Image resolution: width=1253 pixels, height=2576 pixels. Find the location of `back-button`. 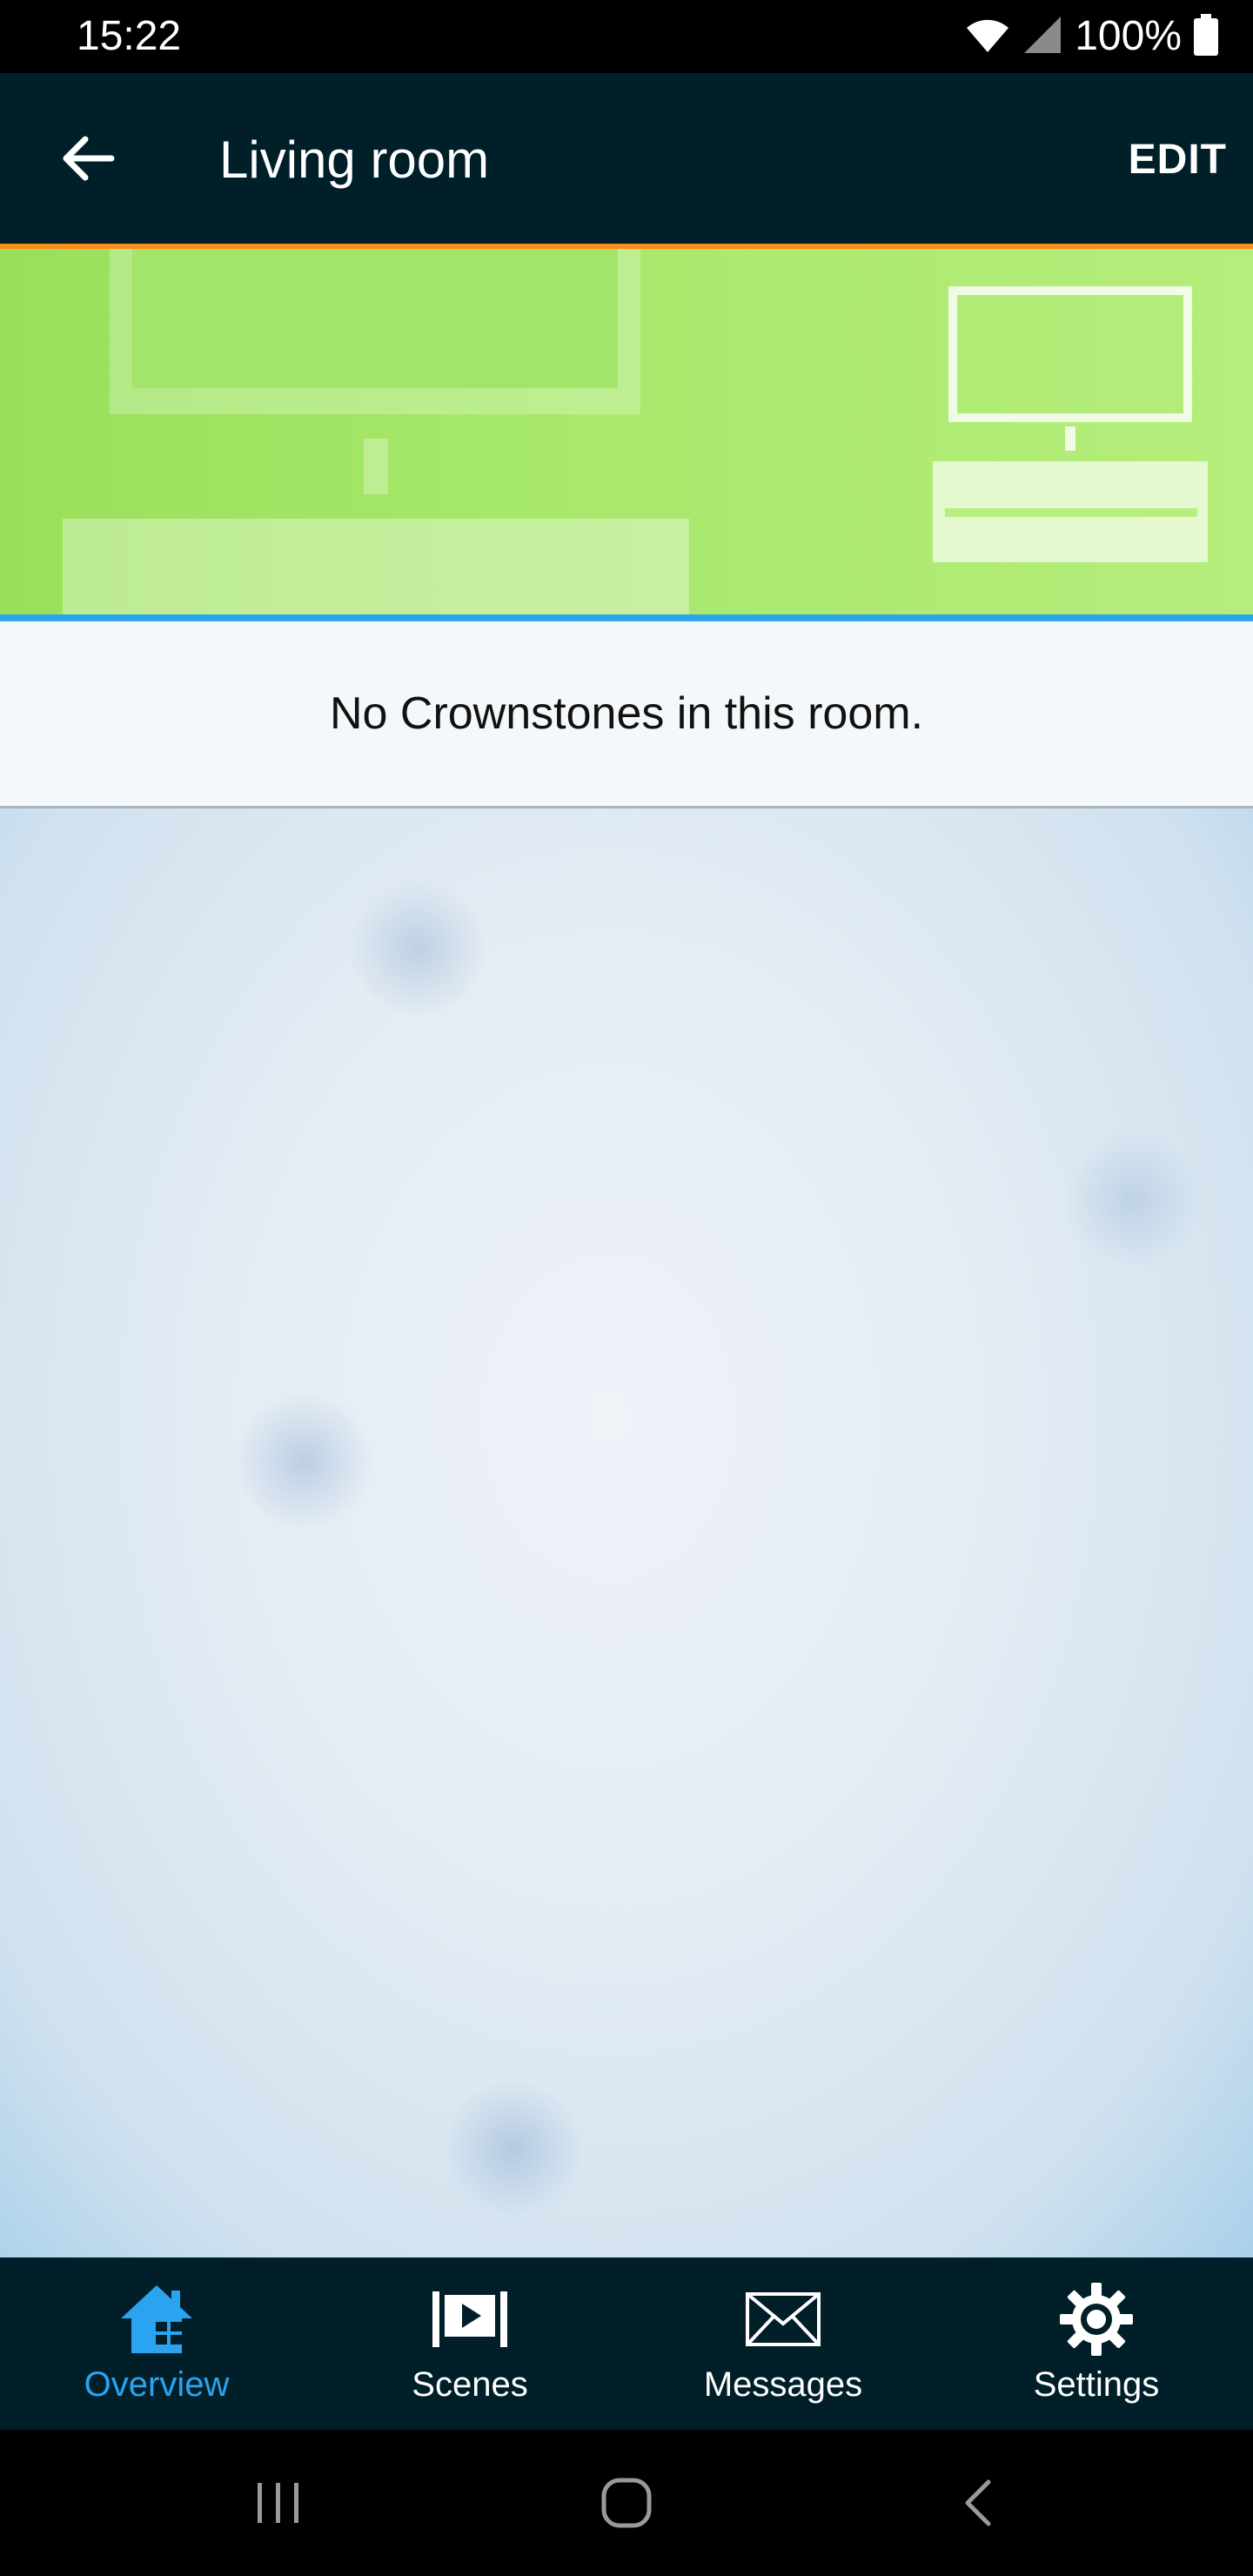

back-button is located at coordinates (87, 158).